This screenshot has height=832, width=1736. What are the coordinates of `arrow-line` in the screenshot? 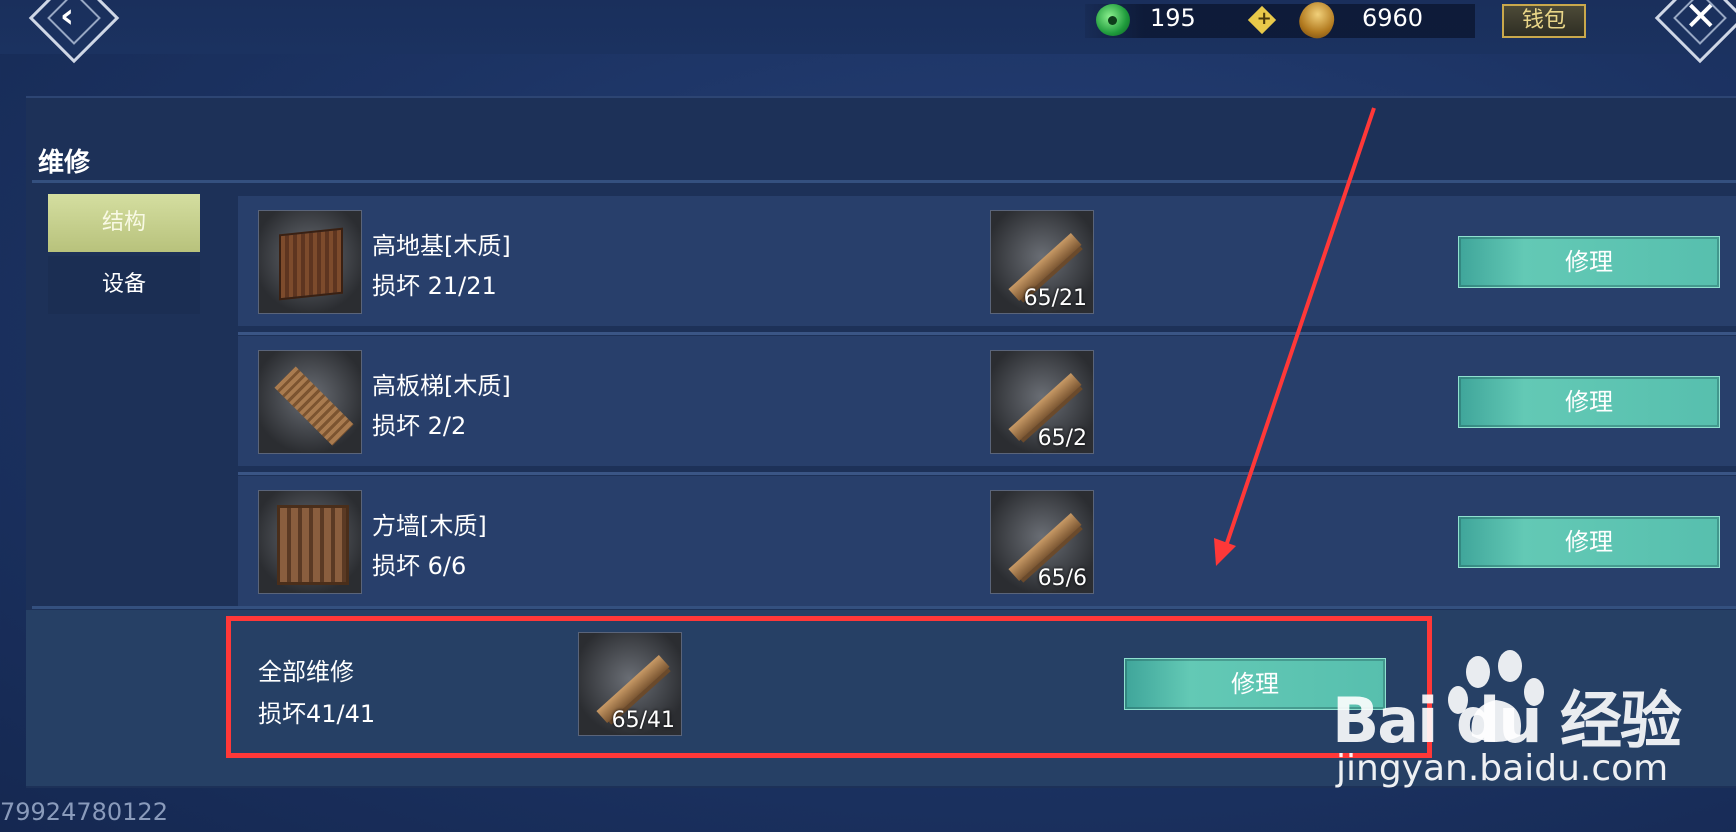 It's located at (1300, 327).